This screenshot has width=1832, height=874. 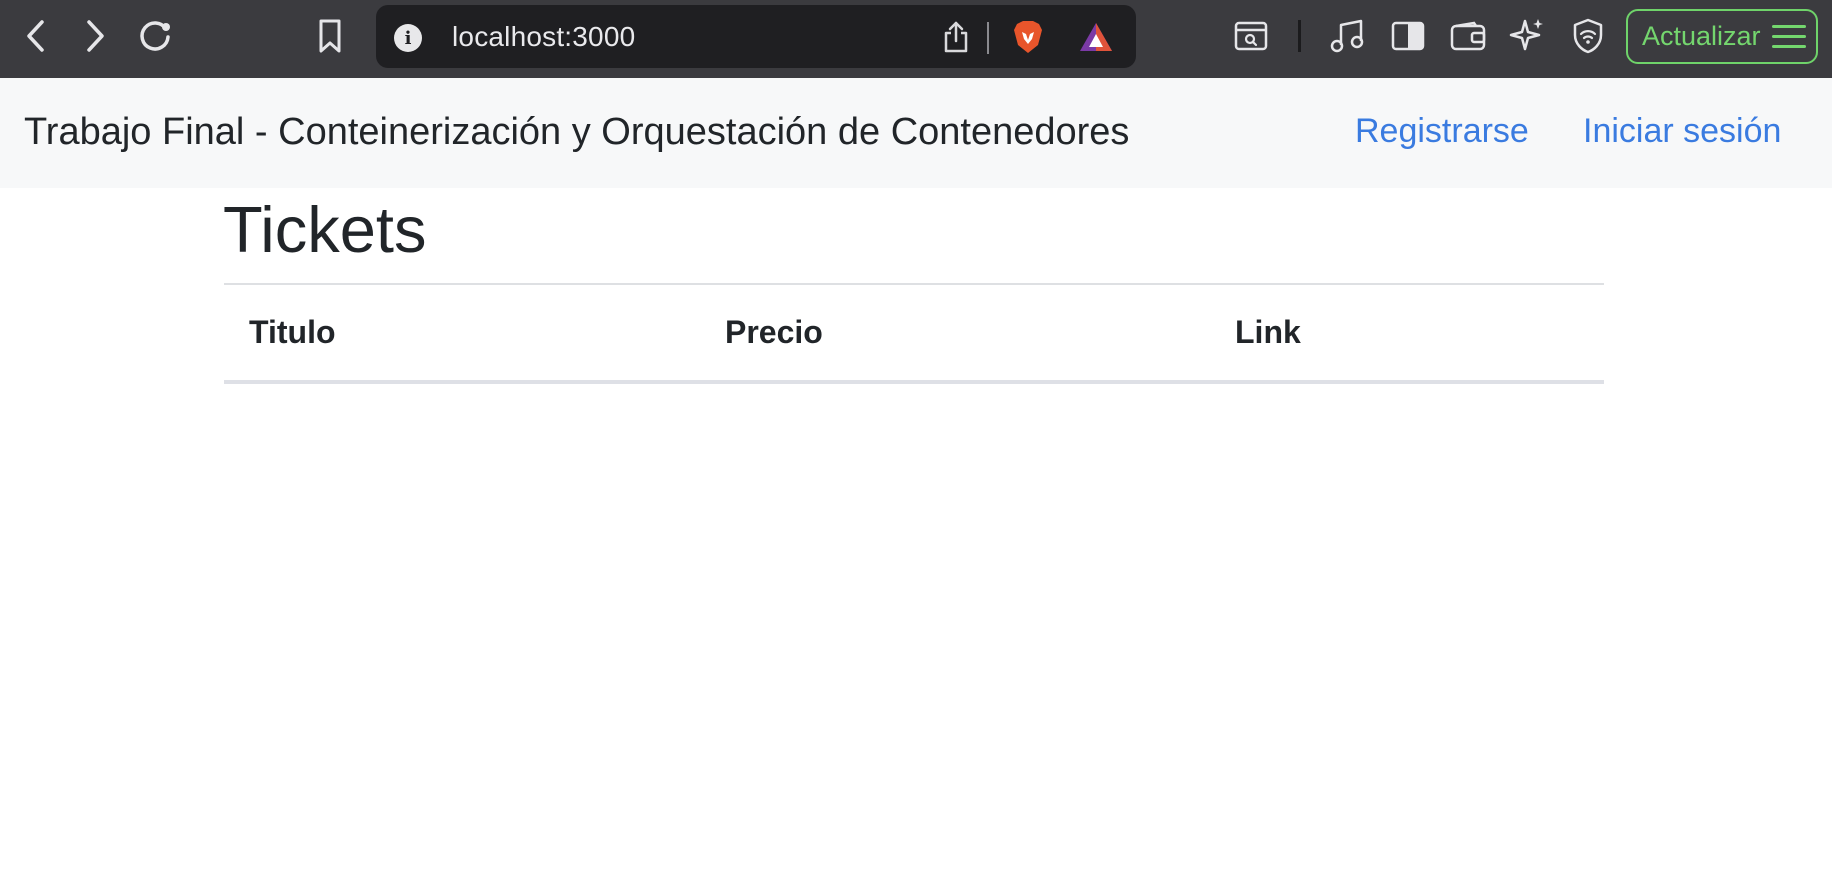 What do you see at coordinates (95, 36) in the screenshot?
I see `forward-icon` at bounding box center [95, 36].